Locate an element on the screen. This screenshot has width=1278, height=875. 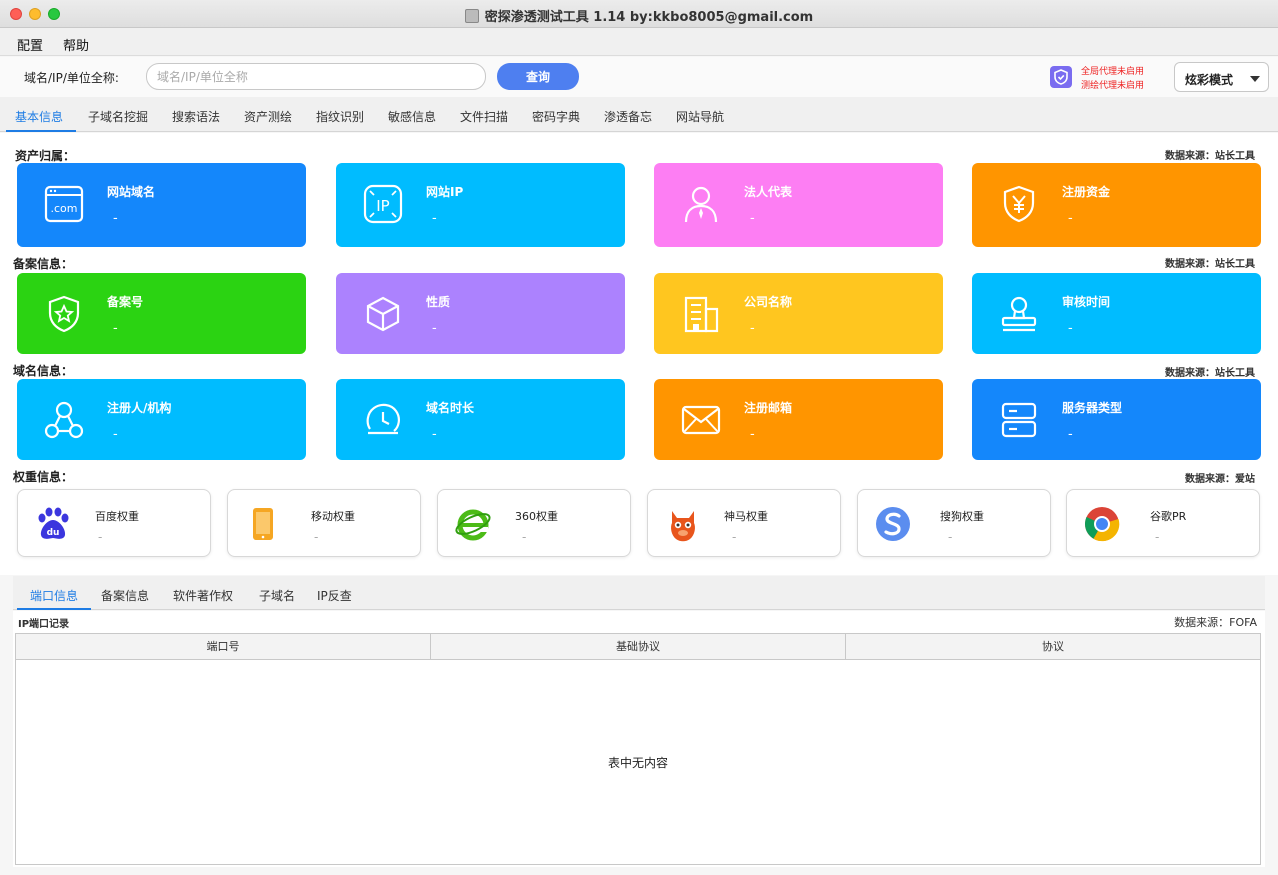
card-title: 备案号 is located at coordinates (125, 302).